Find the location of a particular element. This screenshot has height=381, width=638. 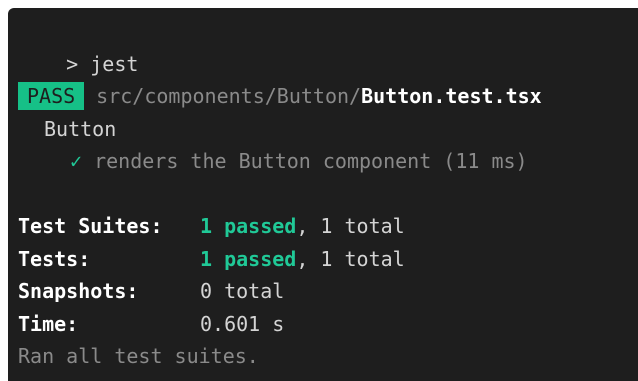

test-path-dir: src/components/Button/ is located at coordinates (229, 96).